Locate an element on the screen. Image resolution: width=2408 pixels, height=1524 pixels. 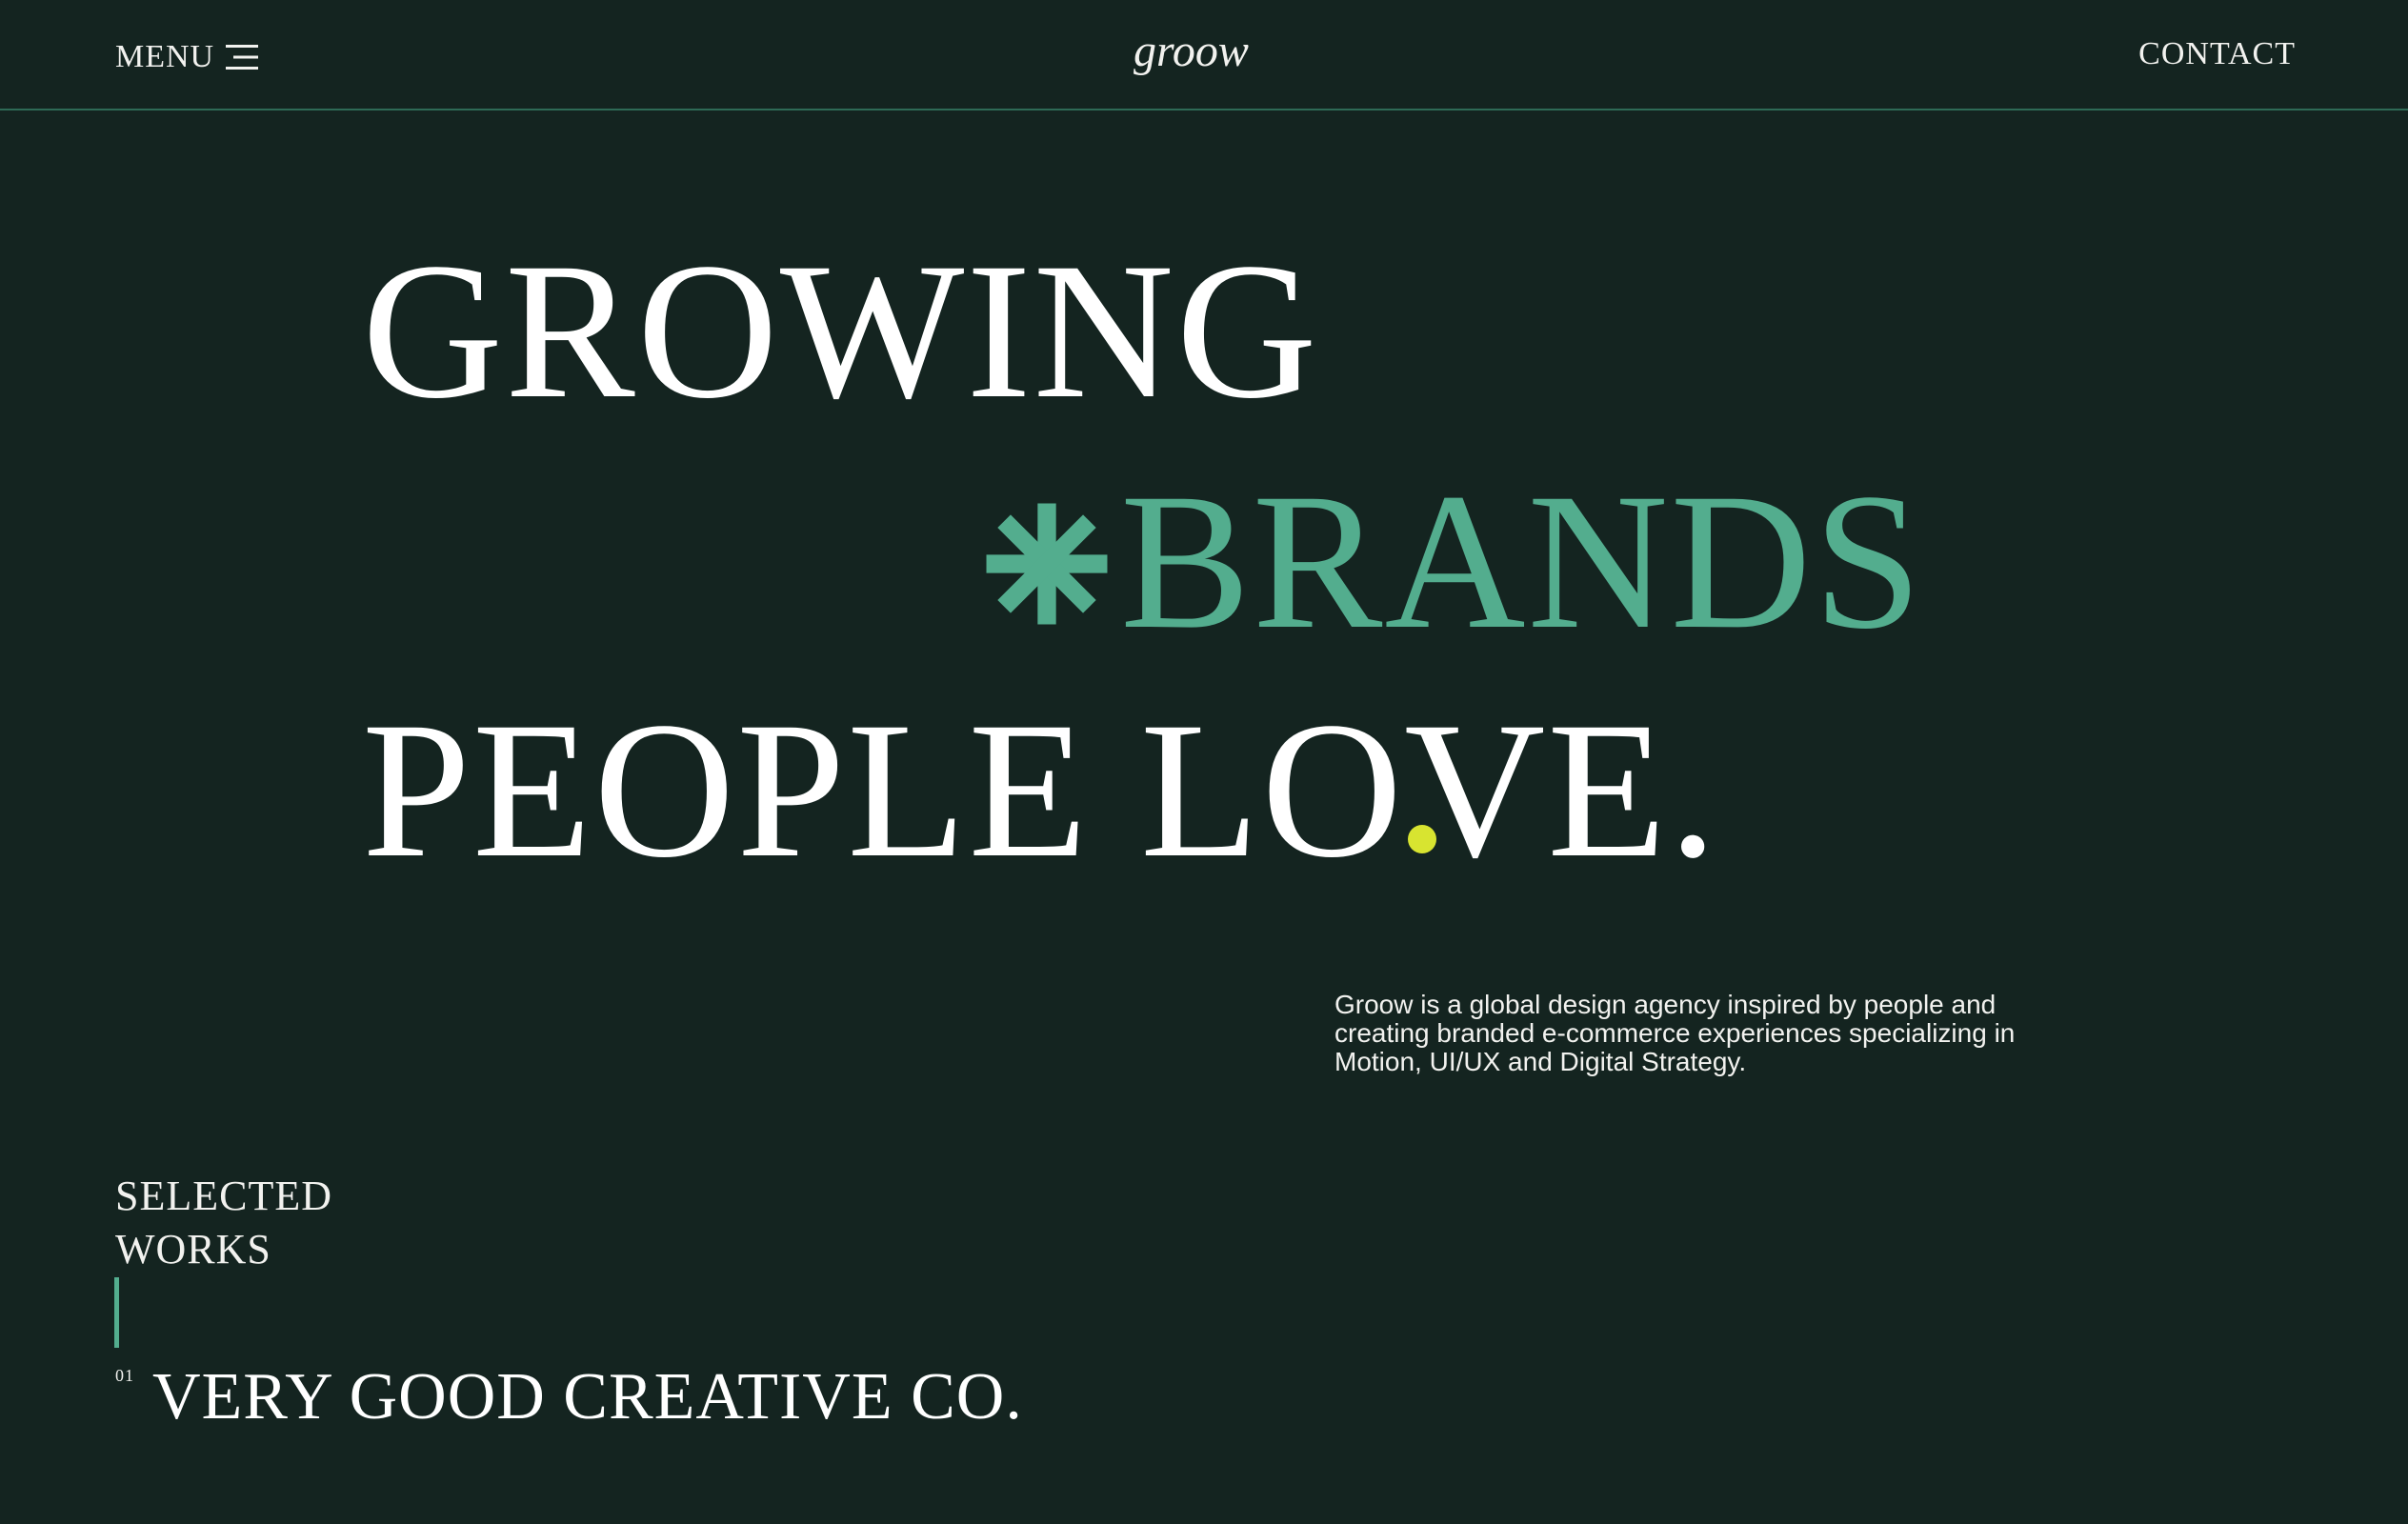
contact-link: CONTACT is located at coordinates (2217, 54).